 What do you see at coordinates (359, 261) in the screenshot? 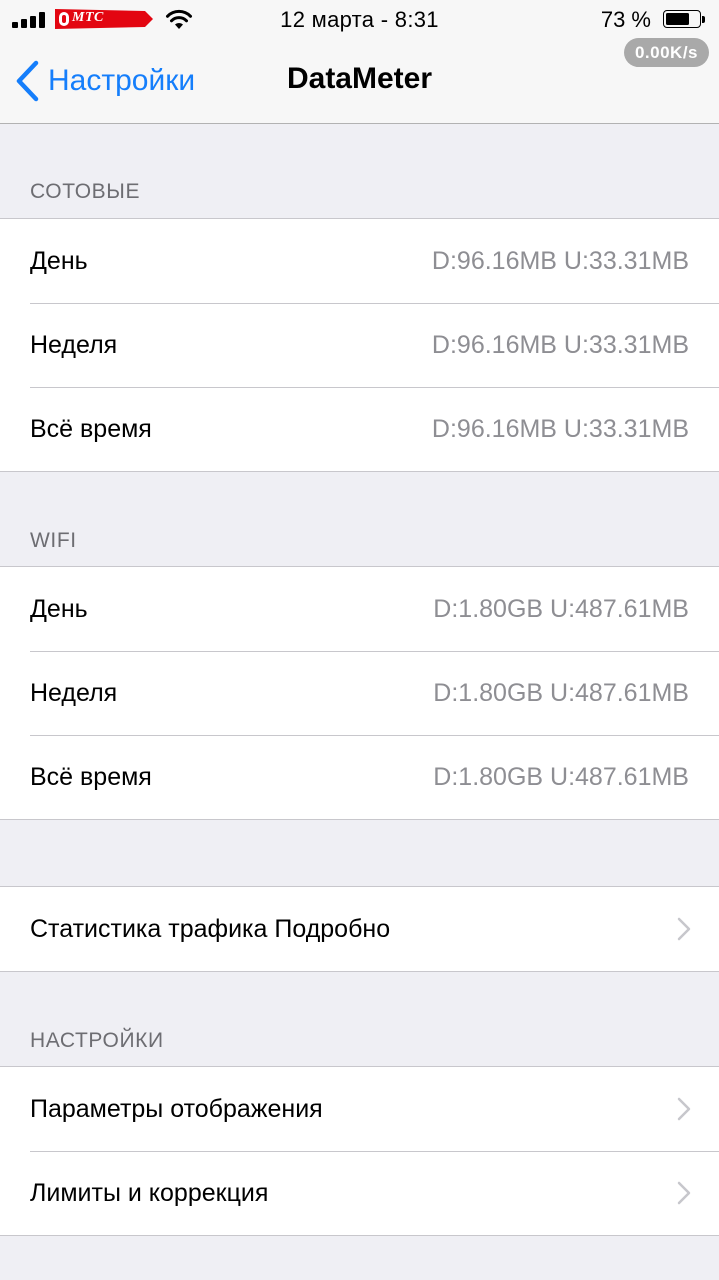
I see `cellular-row-day: День D:96.16MB U:33.31MB` at bounding box center [359, 261].